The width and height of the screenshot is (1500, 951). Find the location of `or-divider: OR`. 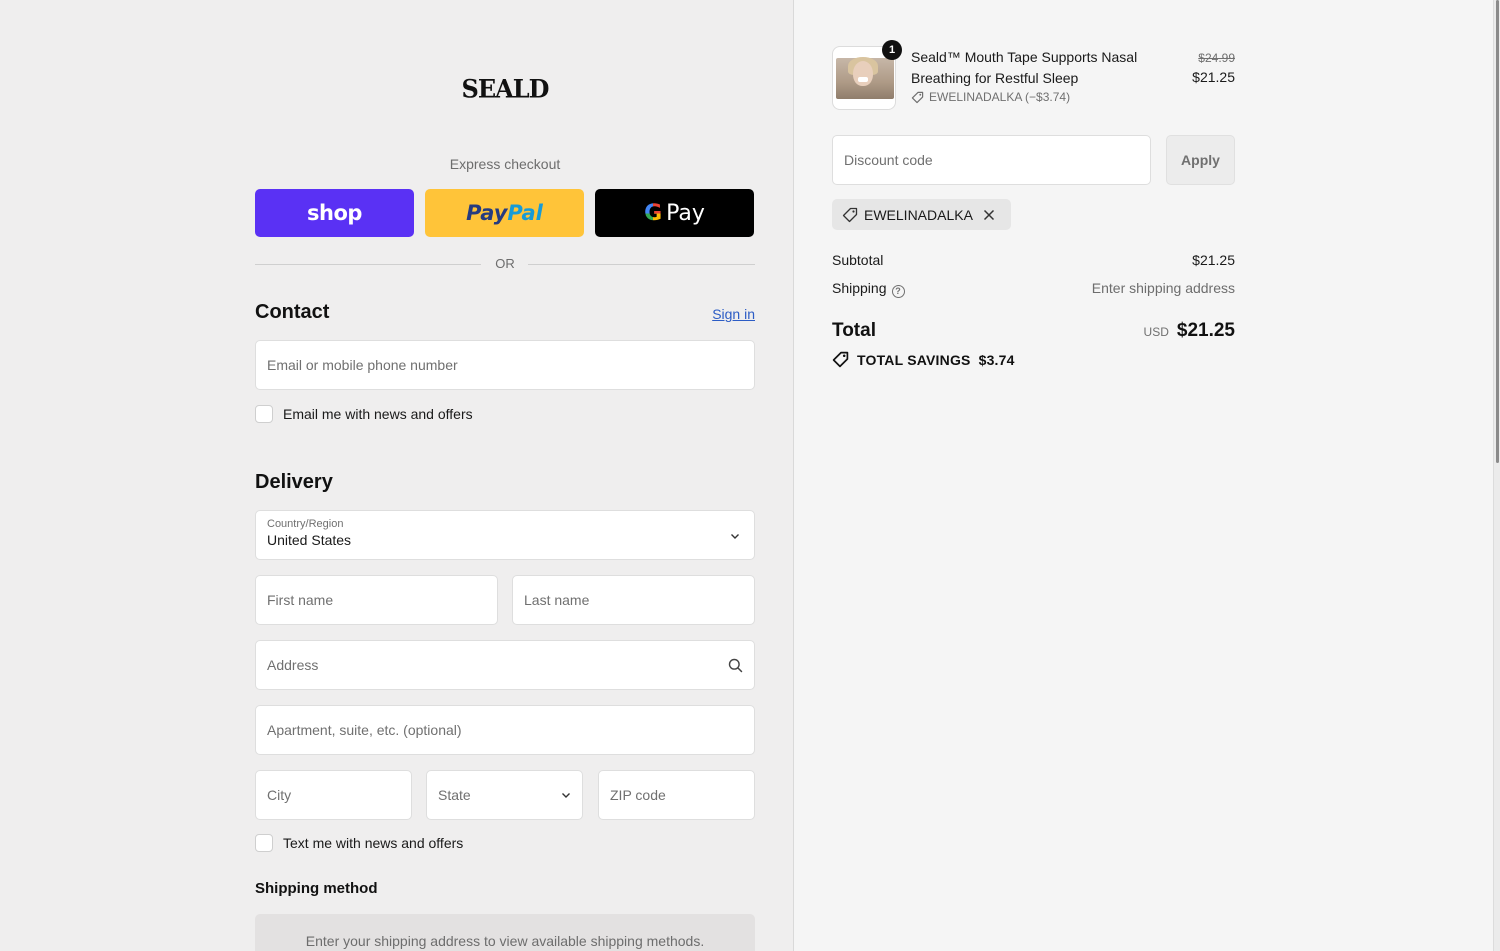

or-divider: OR is located at coordinates (505, 264).